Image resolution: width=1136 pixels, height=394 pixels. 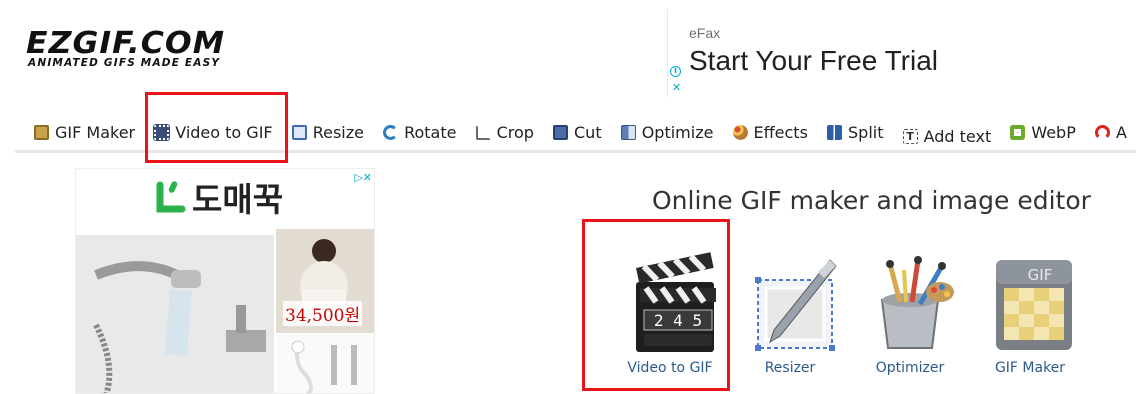 I want to click on text-icon: T, so click(x=910, y=136).